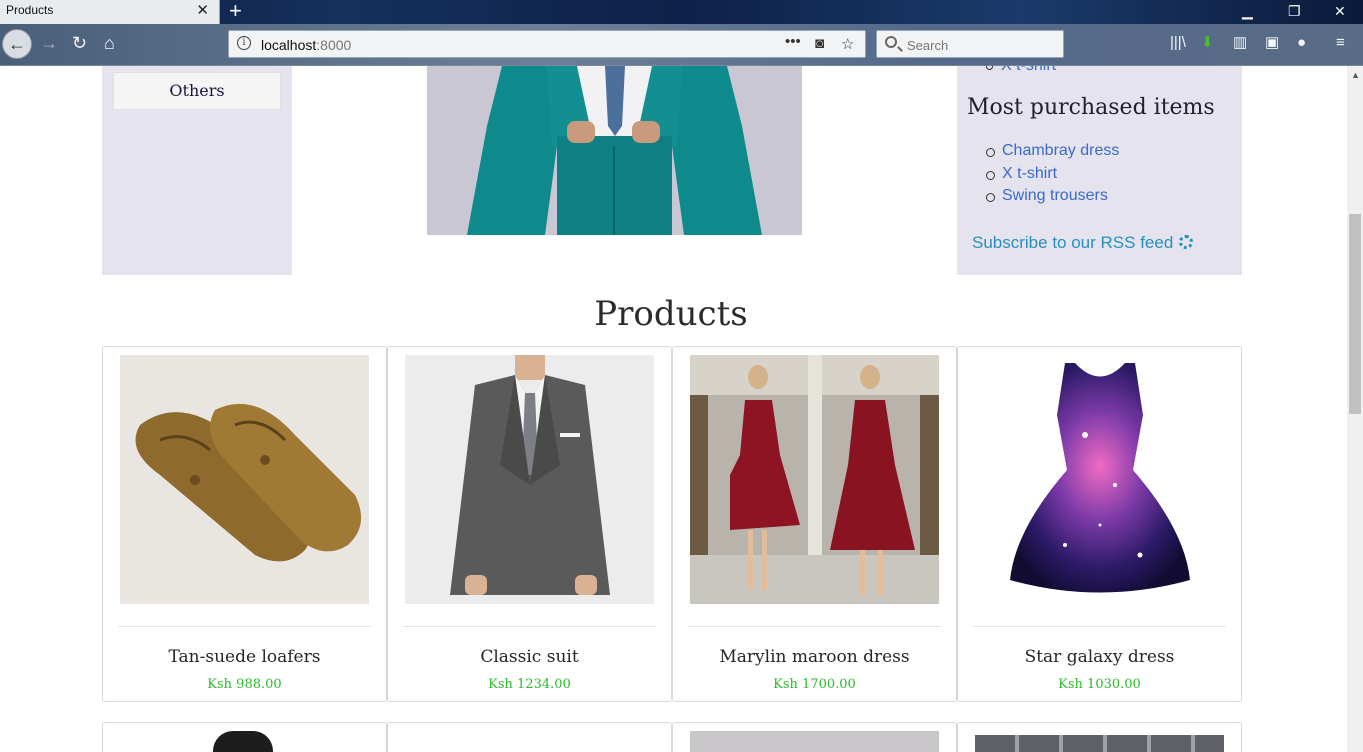  I want to click on scroll-up-icon: ▲, so click(1355, 75).